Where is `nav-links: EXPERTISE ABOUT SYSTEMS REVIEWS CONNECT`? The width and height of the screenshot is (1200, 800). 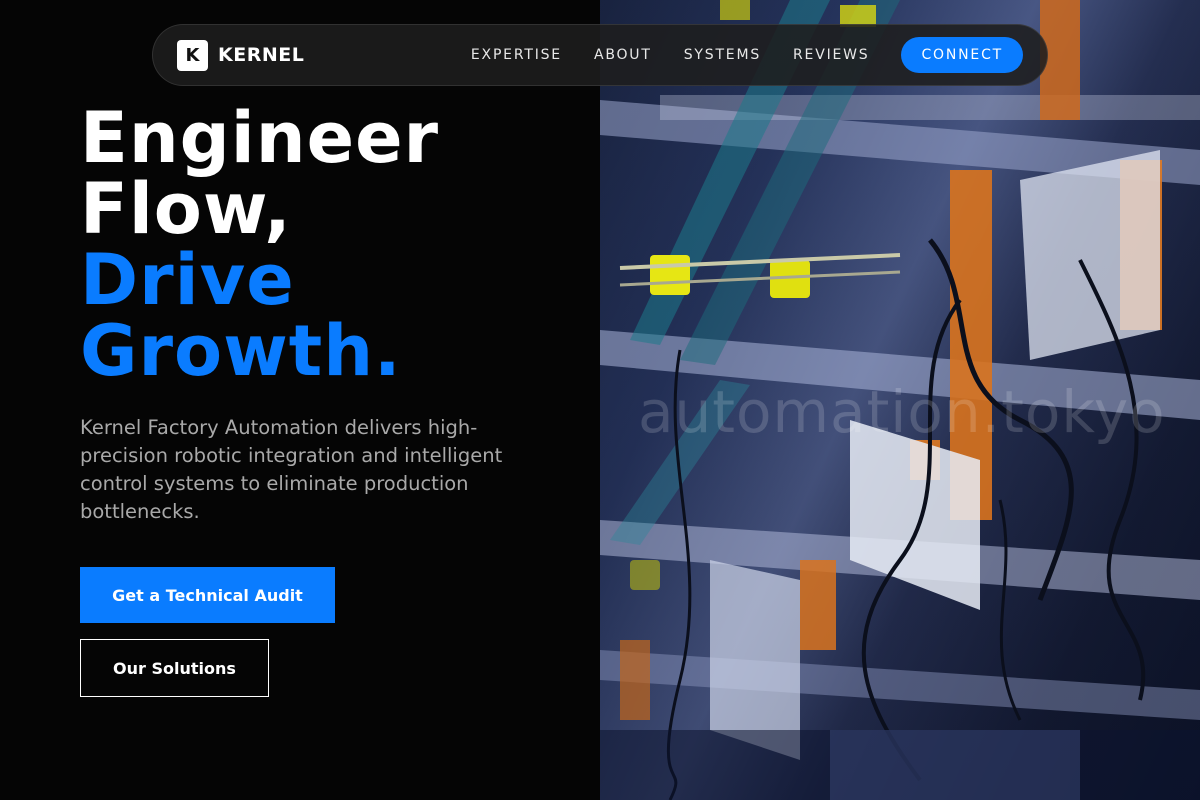 nav-links: EXPERTISE ABOUT SYSTEMS REVIEWS CONNECT is located at coordinates (747, 55).